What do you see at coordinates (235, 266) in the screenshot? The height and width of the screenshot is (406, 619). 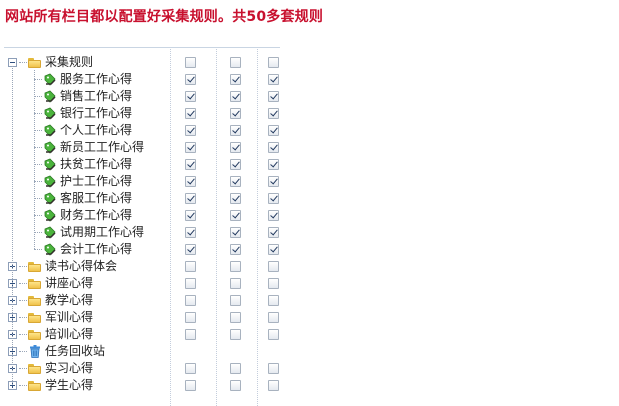 I see `checkbox-folder1-col2` at bounding box center [235, 266].